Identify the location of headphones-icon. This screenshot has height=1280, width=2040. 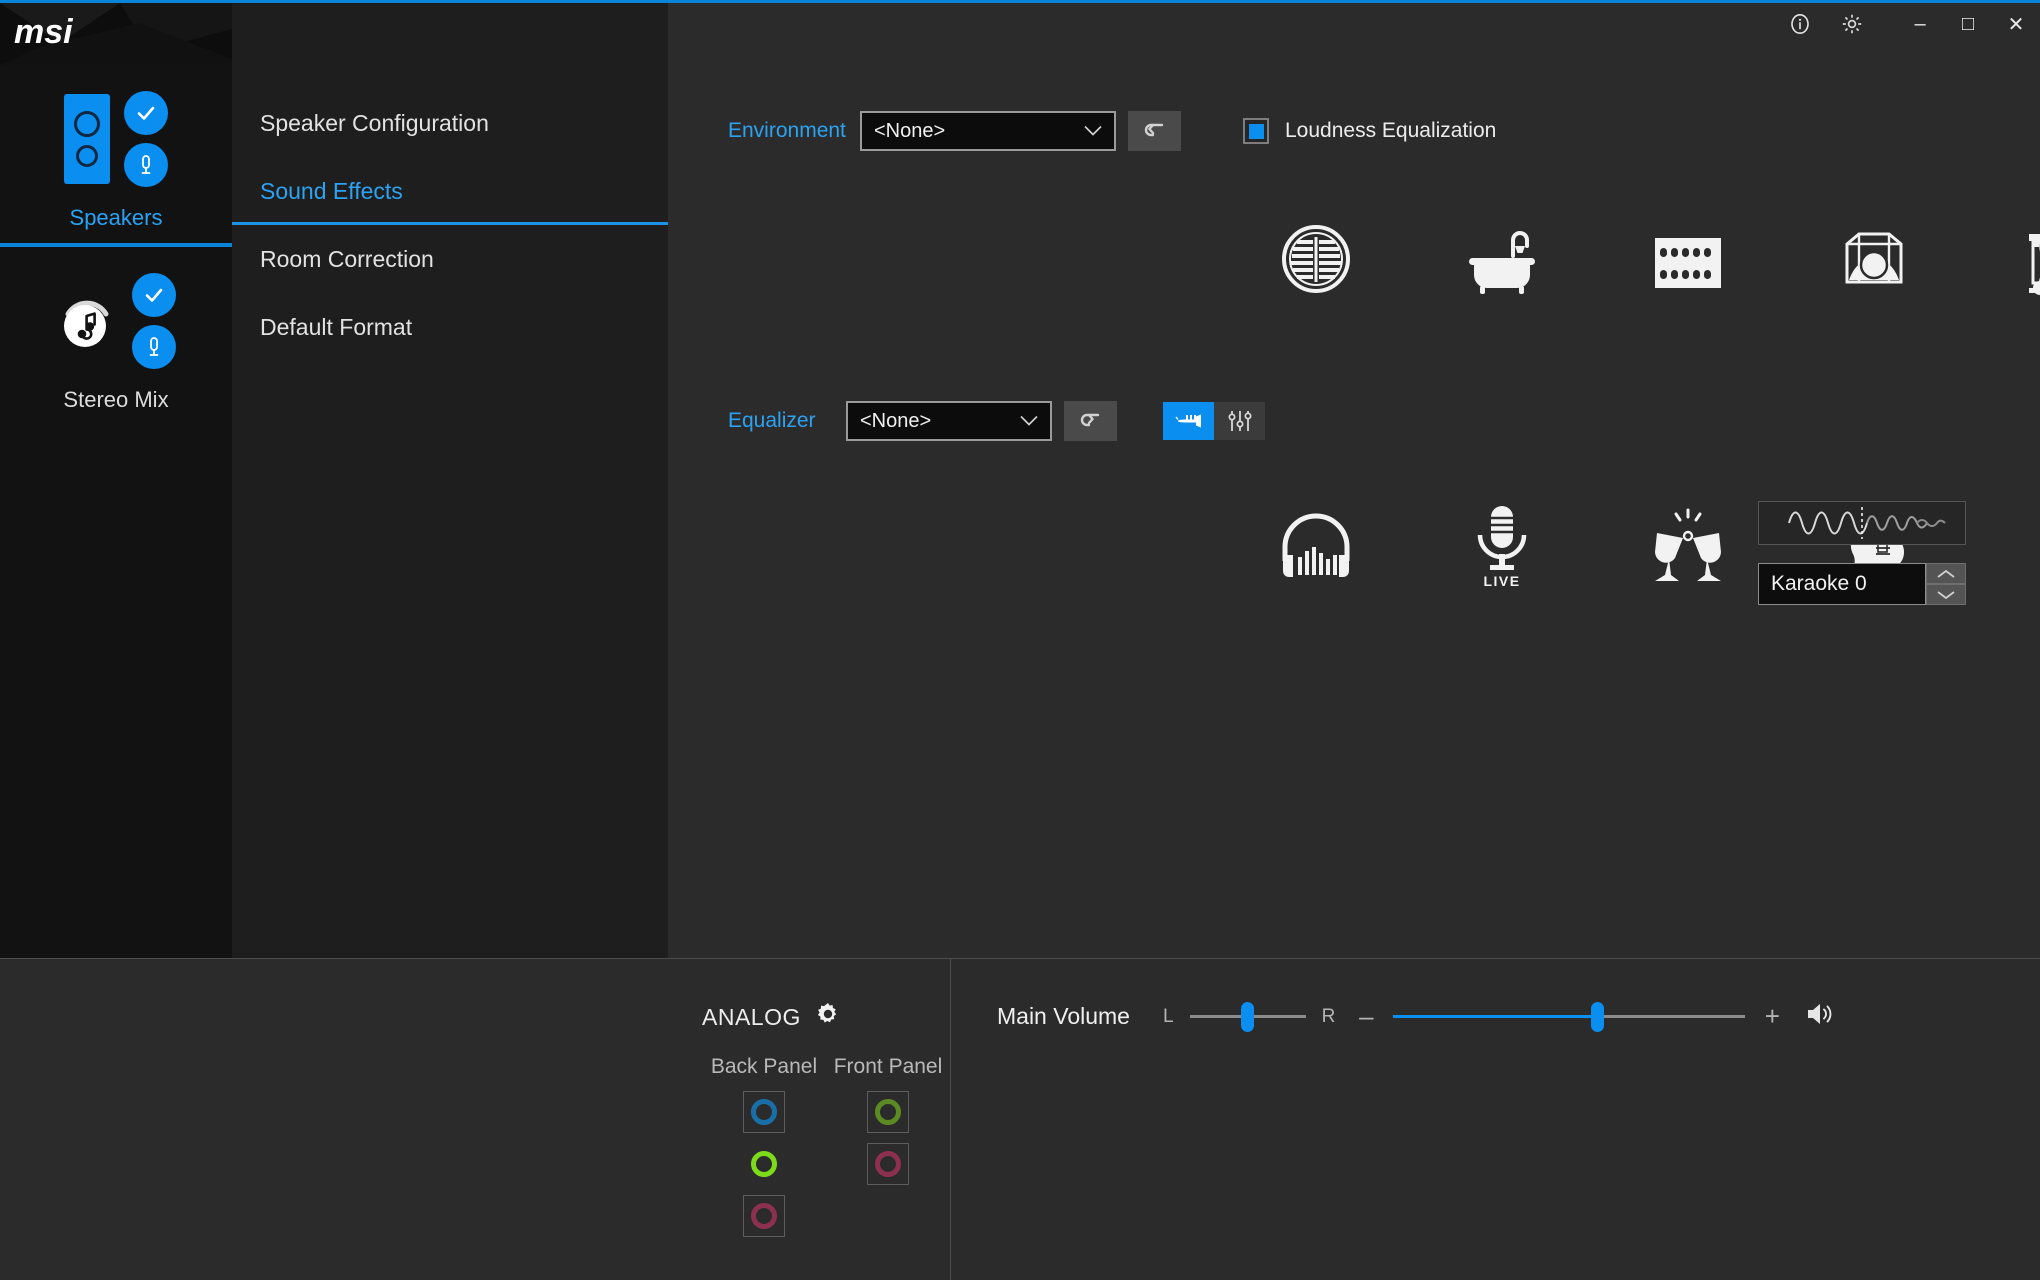
(1316, 546).